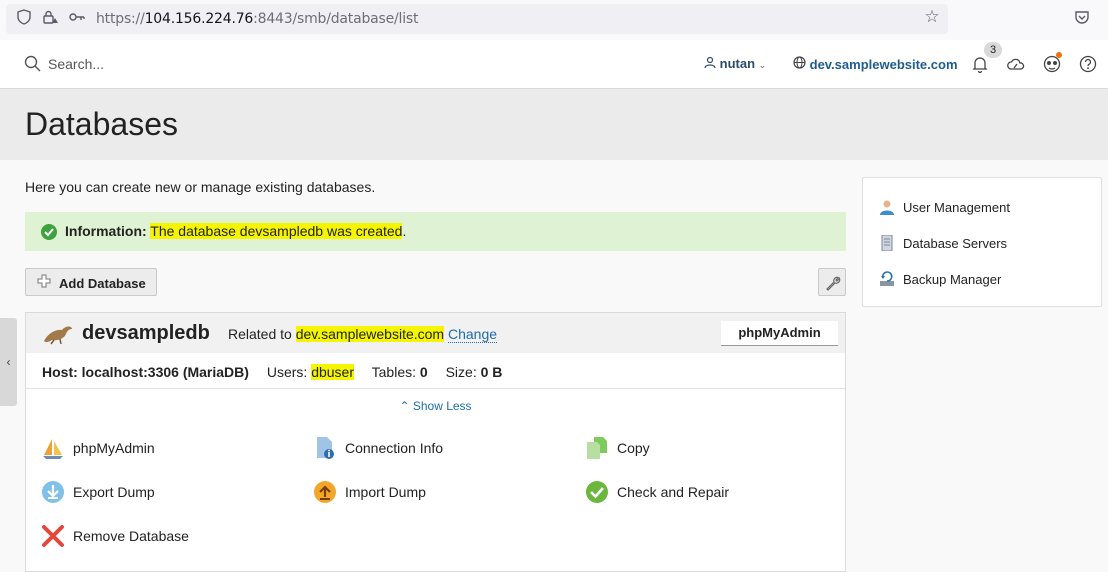  Describe the element at coordinates (737, 63) in the screenshot. I see `user-name: nutan` at that location.